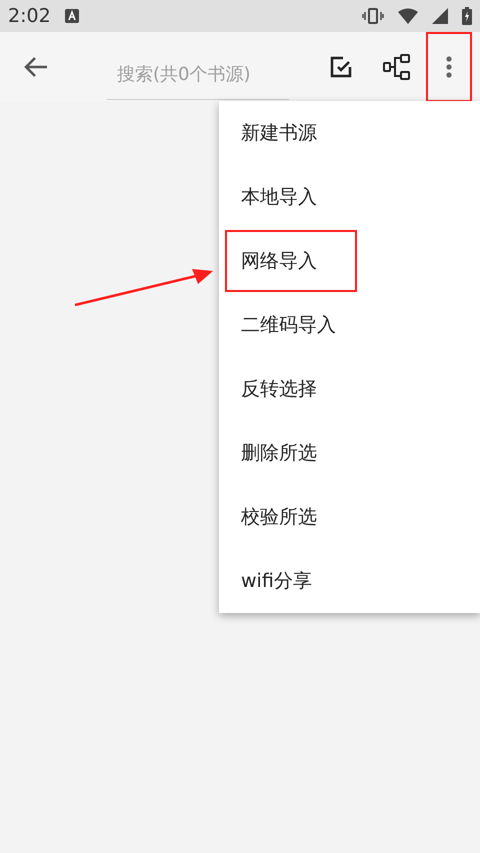 This screenshot has height=853, width=480. Describe the element at coordinates (440, 16) in the screenshot. I see `signal-icon` at that location.